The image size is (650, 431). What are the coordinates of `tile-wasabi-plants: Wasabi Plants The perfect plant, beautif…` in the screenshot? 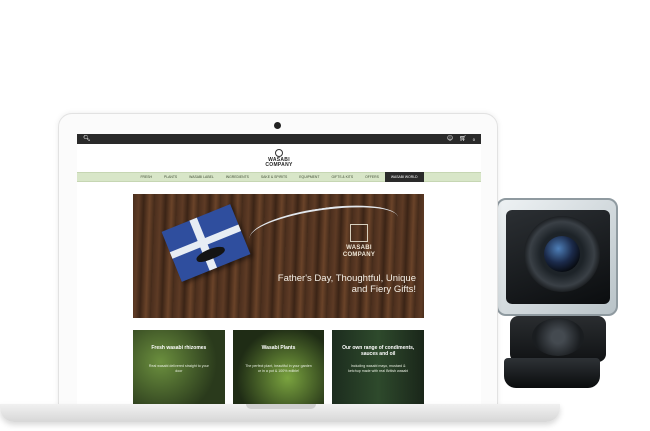 It's located at (278, 370).